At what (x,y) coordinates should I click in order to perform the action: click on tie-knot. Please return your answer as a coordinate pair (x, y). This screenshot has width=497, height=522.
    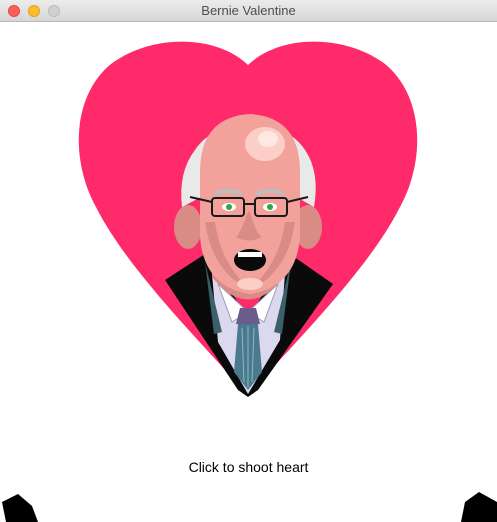
    Looking at the image, I should click on (248, 316).